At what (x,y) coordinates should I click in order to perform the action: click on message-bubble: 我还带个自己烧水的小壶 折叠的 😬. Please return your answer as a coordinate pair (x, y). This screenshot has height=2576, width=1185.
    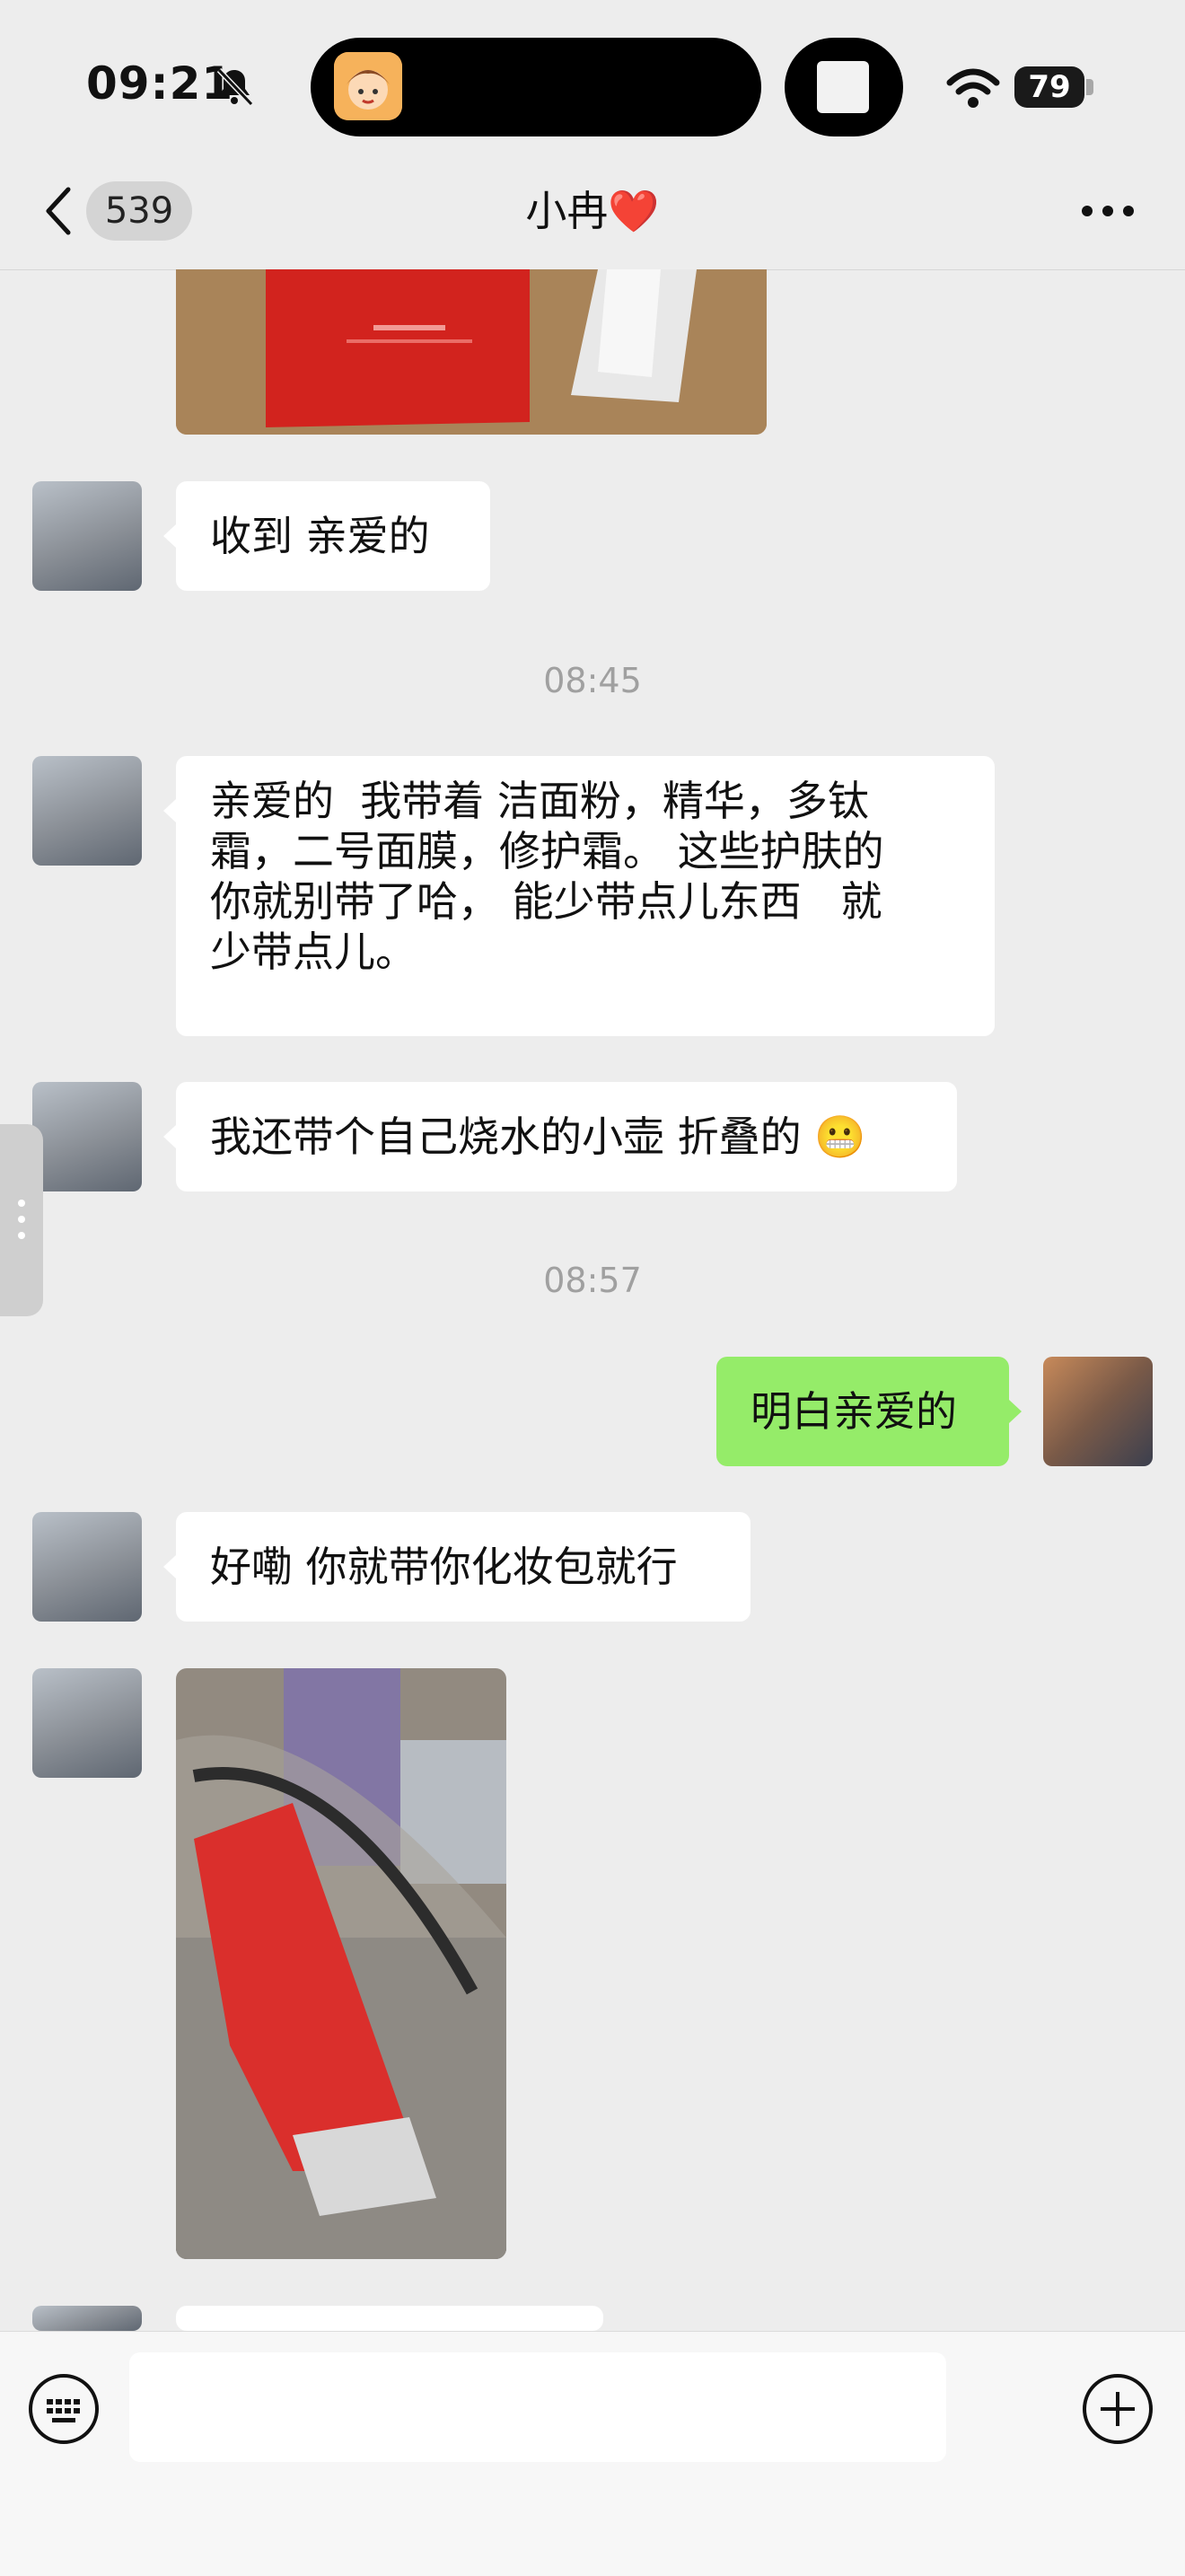
    Looking at the image, I should click on (566, 1137).